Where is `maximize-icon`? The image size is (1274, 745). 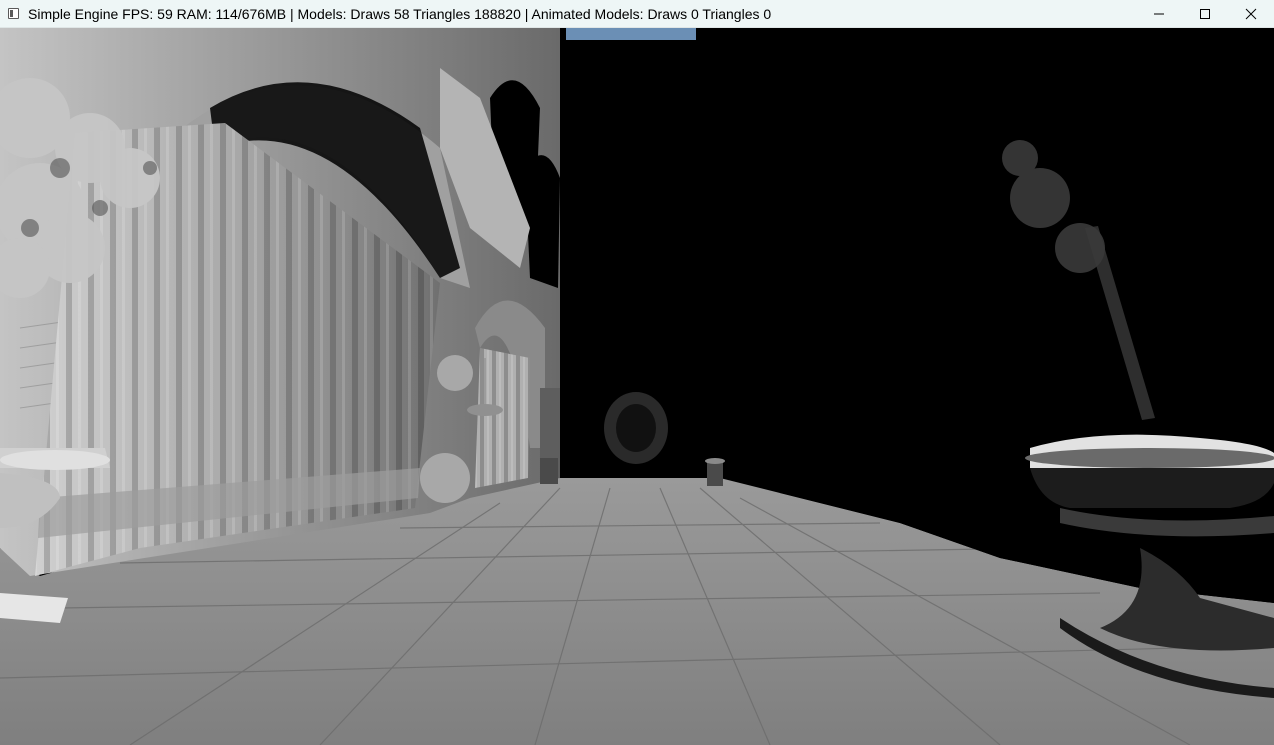 maximize-icon is located at coordinates (1205, 13).